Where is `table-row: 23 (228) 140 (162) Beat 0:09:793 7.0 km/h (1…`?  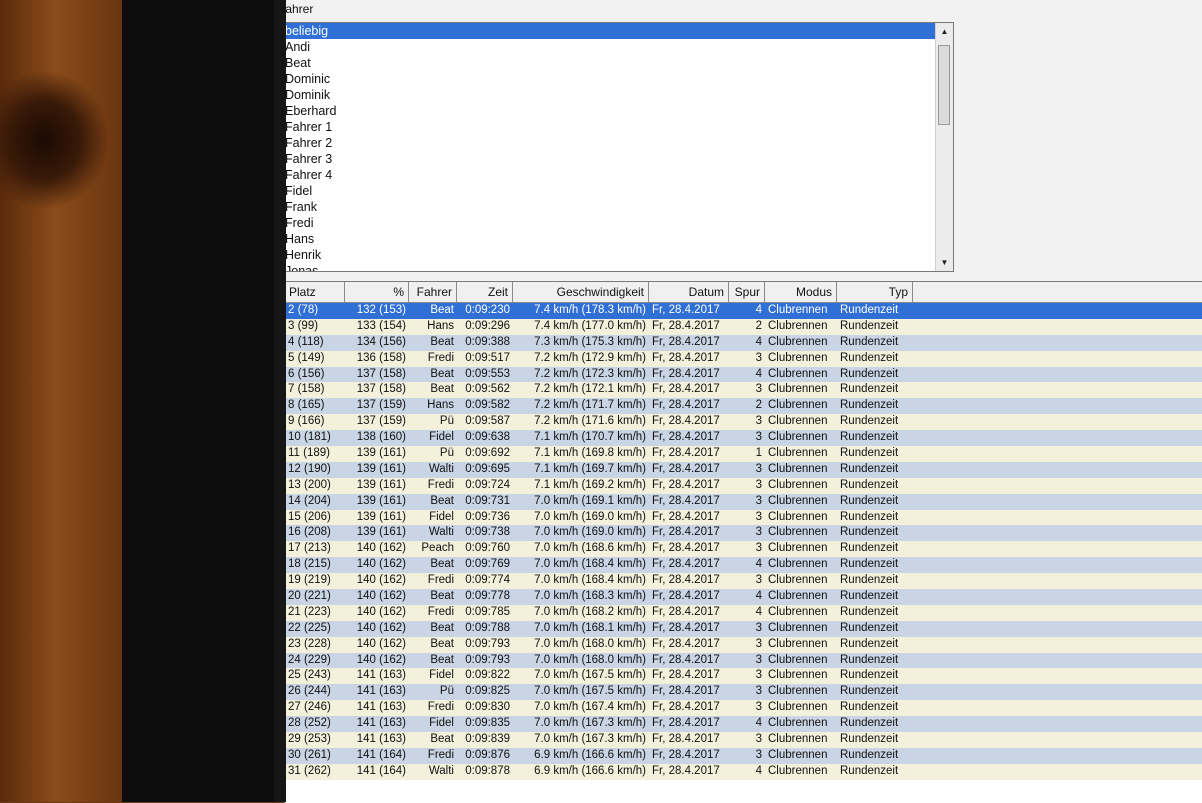
table-row: 23 (228) 140 (162) Beat 0:09:793 7.0 km/h (1… is located at coordinates (743, 644).